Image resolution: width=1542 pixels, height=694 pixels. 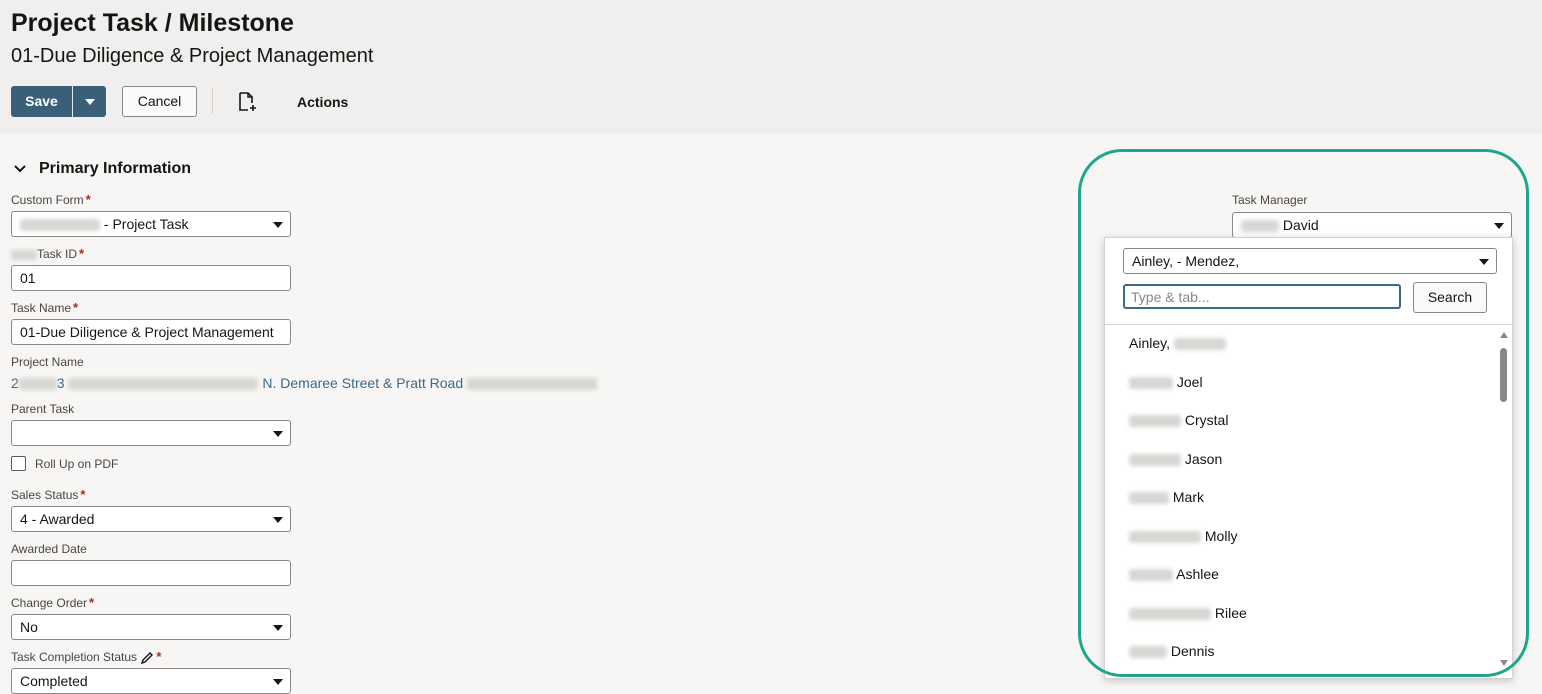 What do you see at coordinates (363, 383) in the screenshot?
I see `project-name-street: N. Demaree Street & Pratt Road` at bounding box center [363, 383].